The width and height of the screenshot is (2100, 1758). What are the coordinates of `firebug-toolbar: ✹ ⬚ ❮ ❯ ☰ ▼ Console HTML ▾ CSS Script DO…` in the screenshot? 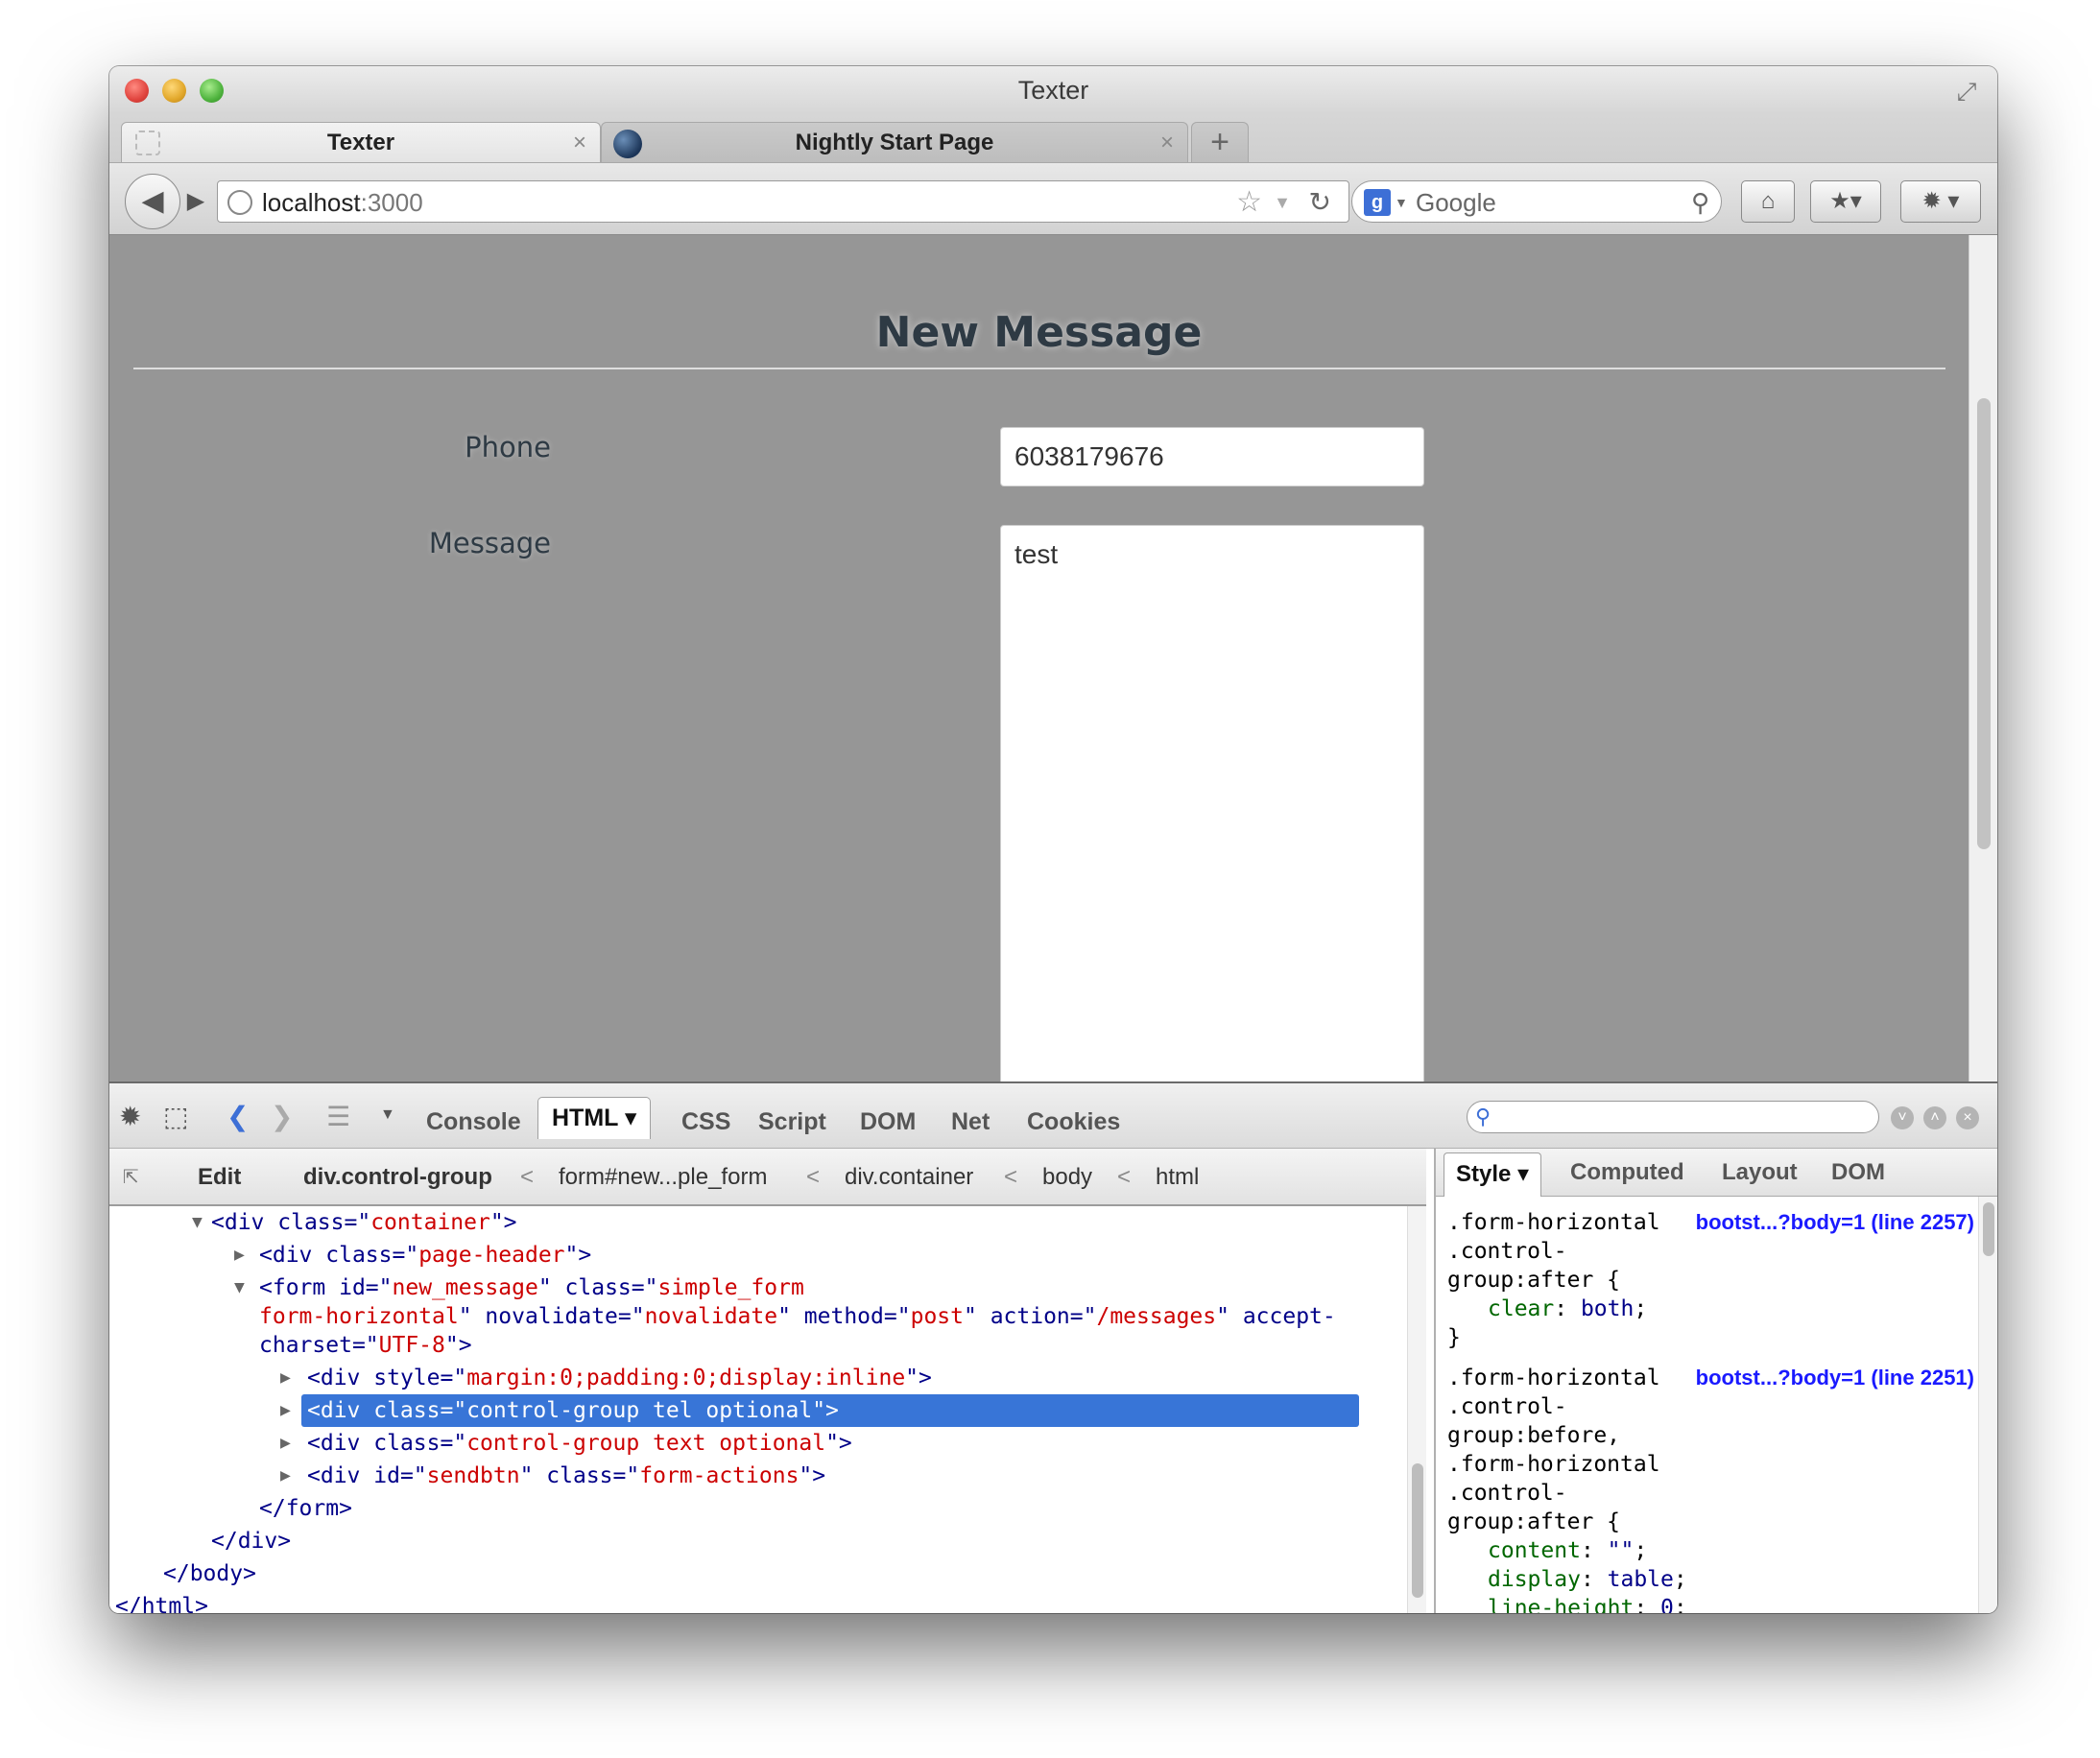 It's located at (1053, 1116).